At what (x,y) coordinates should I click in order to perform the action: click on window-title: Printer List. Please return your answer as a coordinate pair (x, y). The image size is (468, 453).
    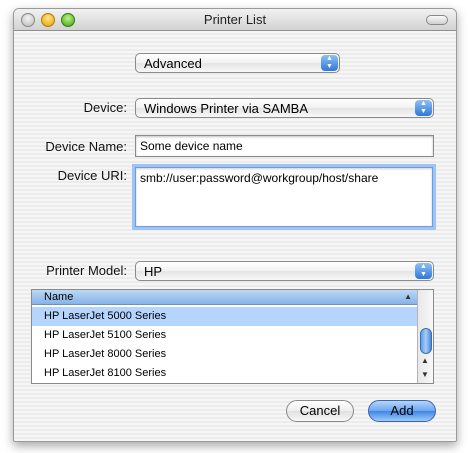
    Looking at the image, I should click on (235, 19).